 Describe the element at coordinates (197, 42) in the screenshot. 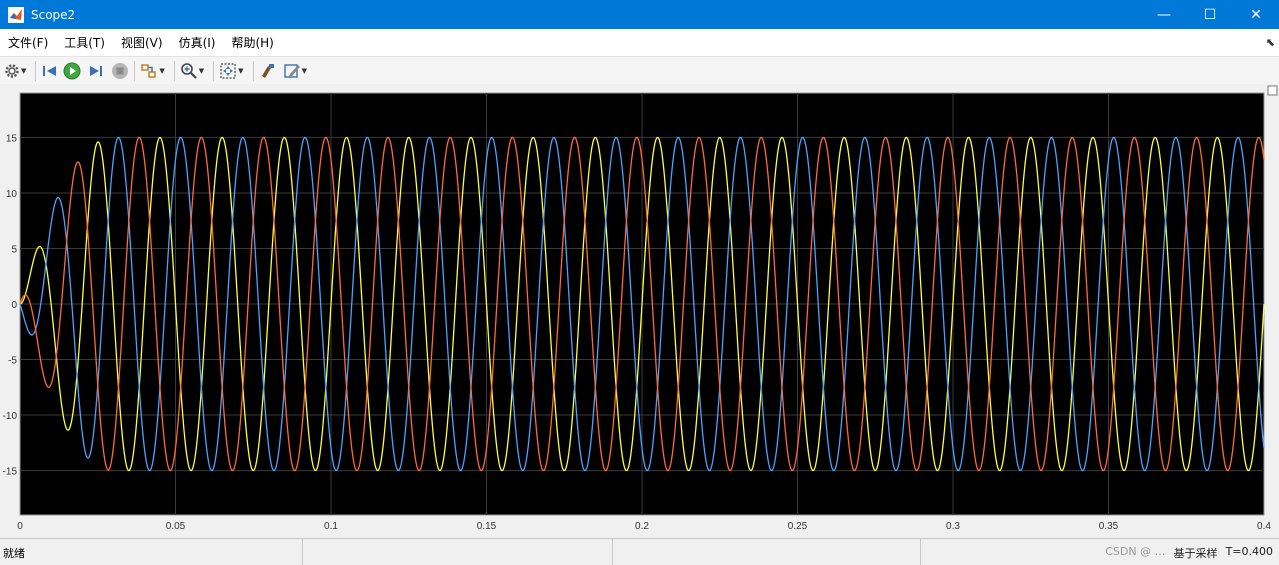

I see `menu-simulation: 仿真(I)` at that location.